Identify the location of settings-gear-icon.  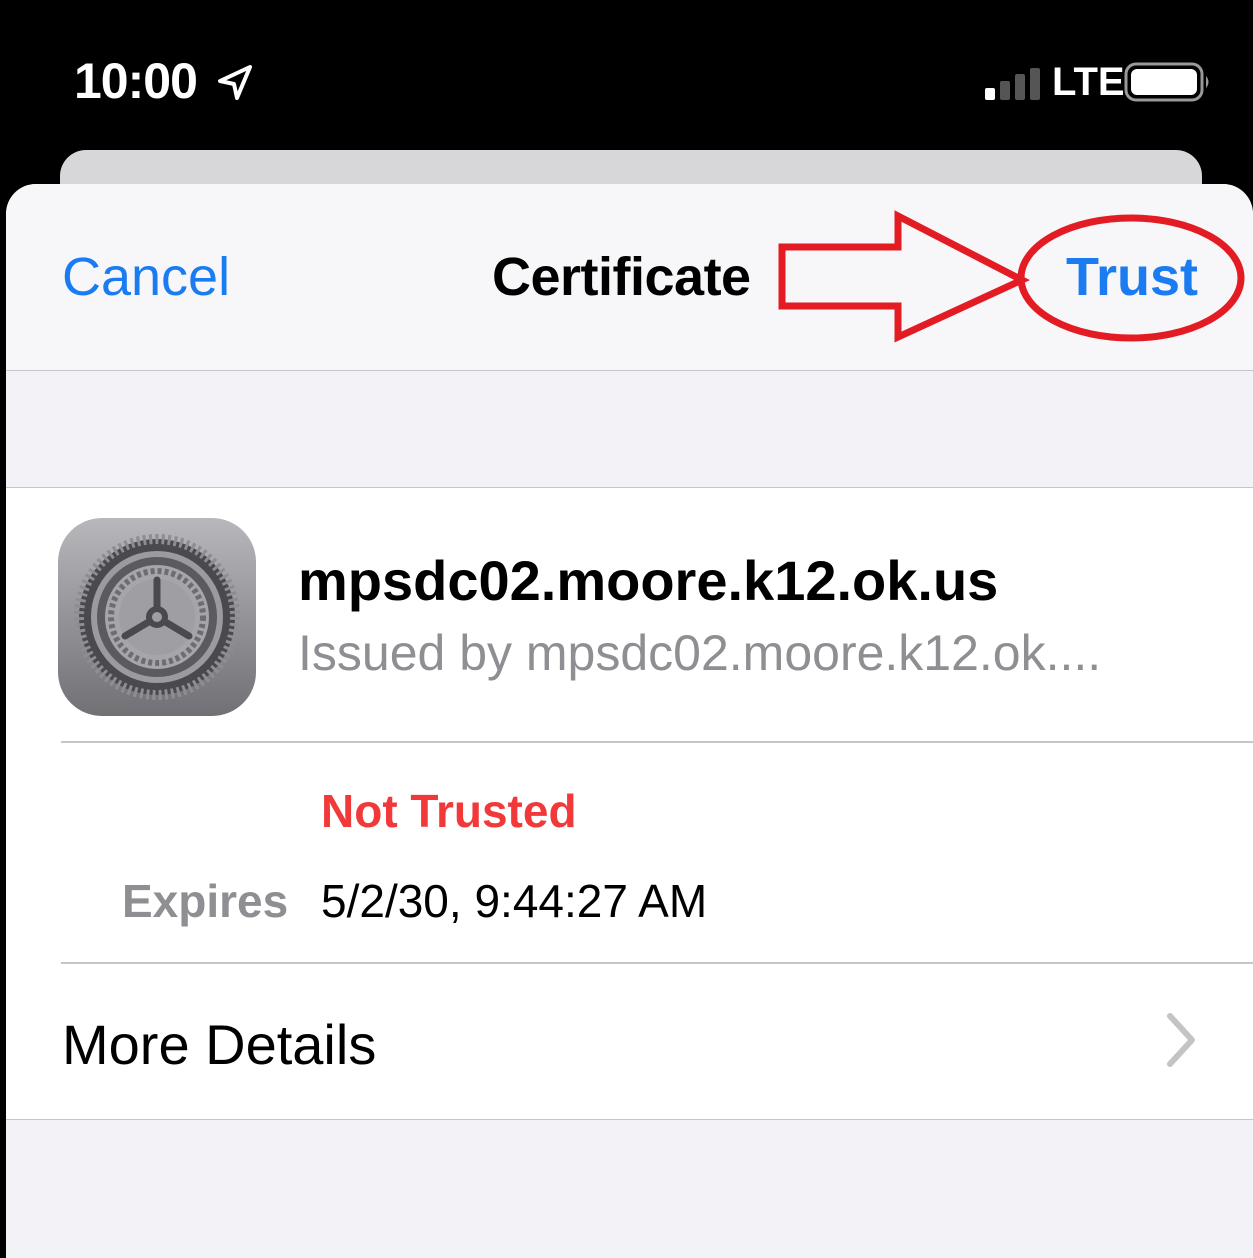
(157, 617).